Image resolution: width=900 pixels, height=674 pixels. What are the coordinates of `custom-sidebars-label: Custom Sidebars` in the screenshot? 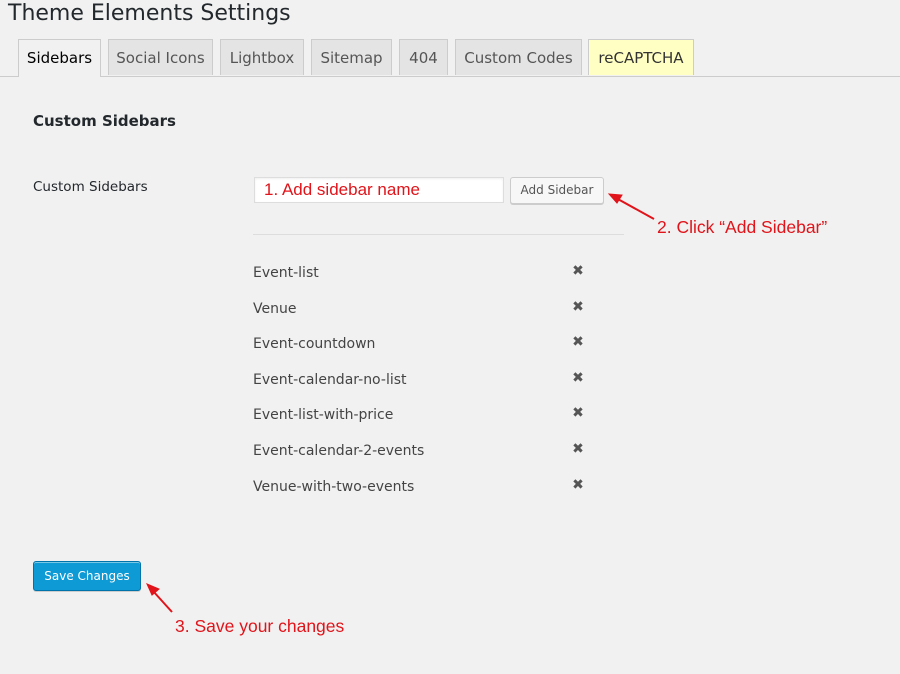 It's located at (90, 187).